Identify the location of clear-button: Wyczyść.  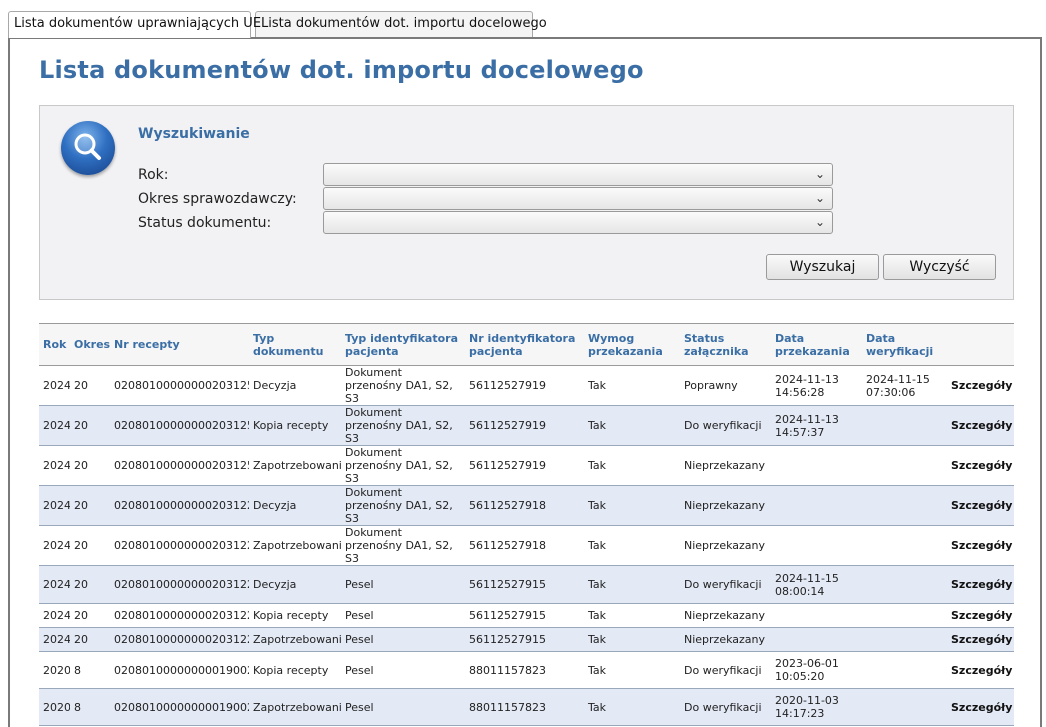
(939, 267).